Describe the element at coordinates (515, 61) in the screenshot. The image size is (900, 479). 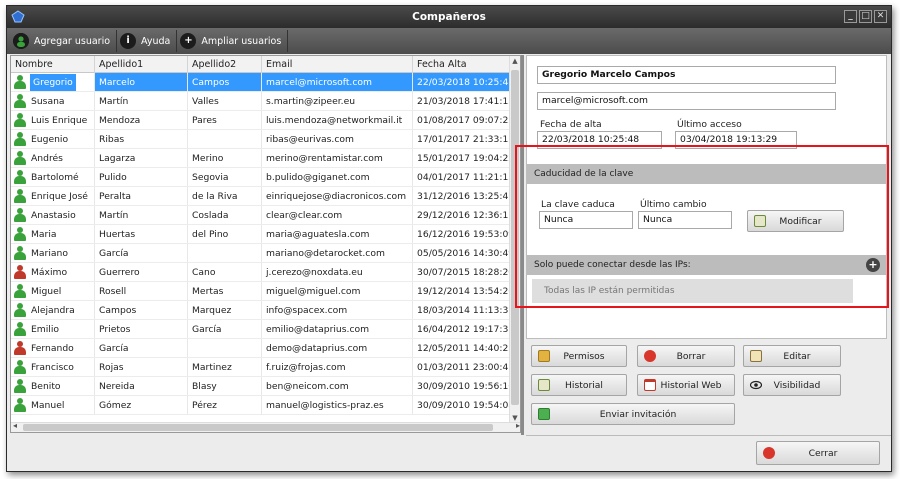
I see `scroll-up-icon: ▲` at that location.